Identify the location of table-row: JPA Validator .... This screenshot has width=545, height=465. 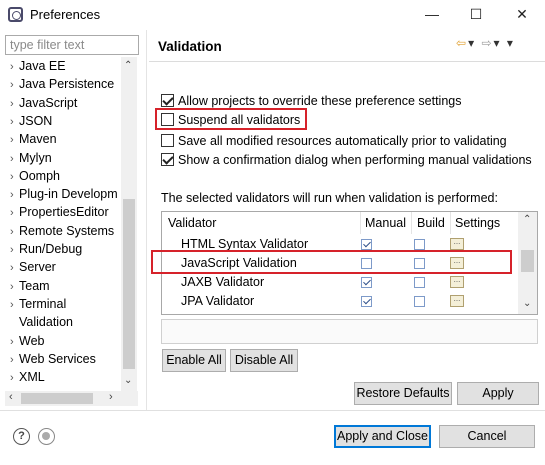
(340, 301).